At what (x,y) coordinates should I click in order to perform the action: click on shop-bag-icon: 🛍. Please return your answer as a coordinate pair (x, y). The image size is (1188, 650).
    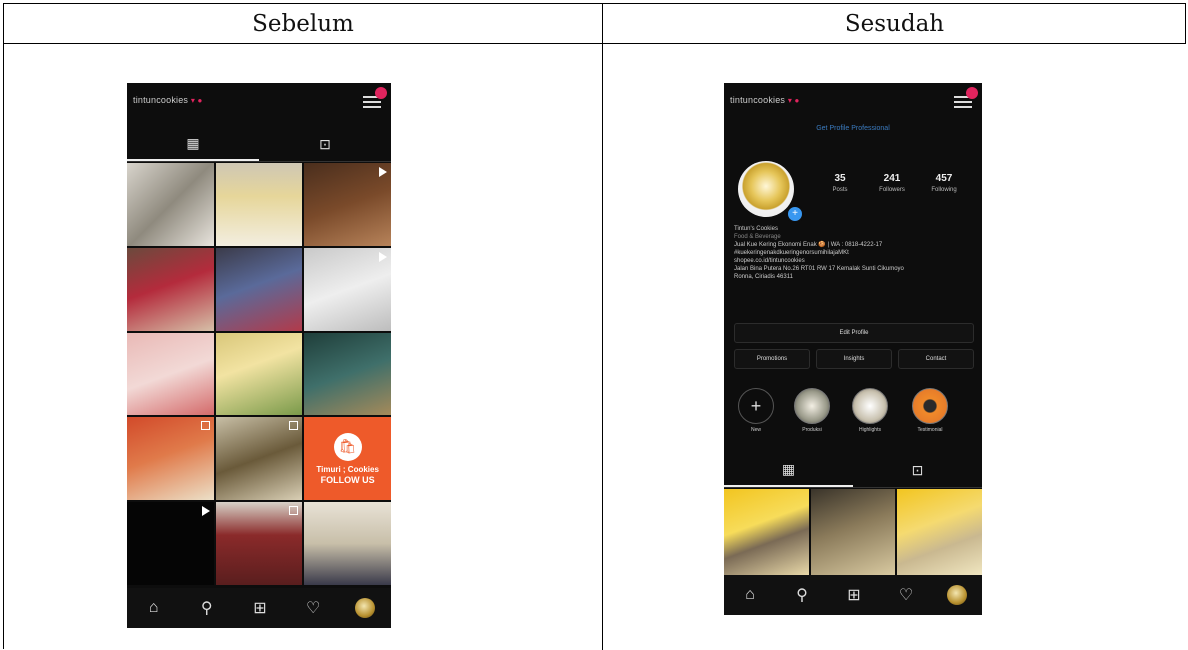
    Looking at the image, I should click on (347, 446).